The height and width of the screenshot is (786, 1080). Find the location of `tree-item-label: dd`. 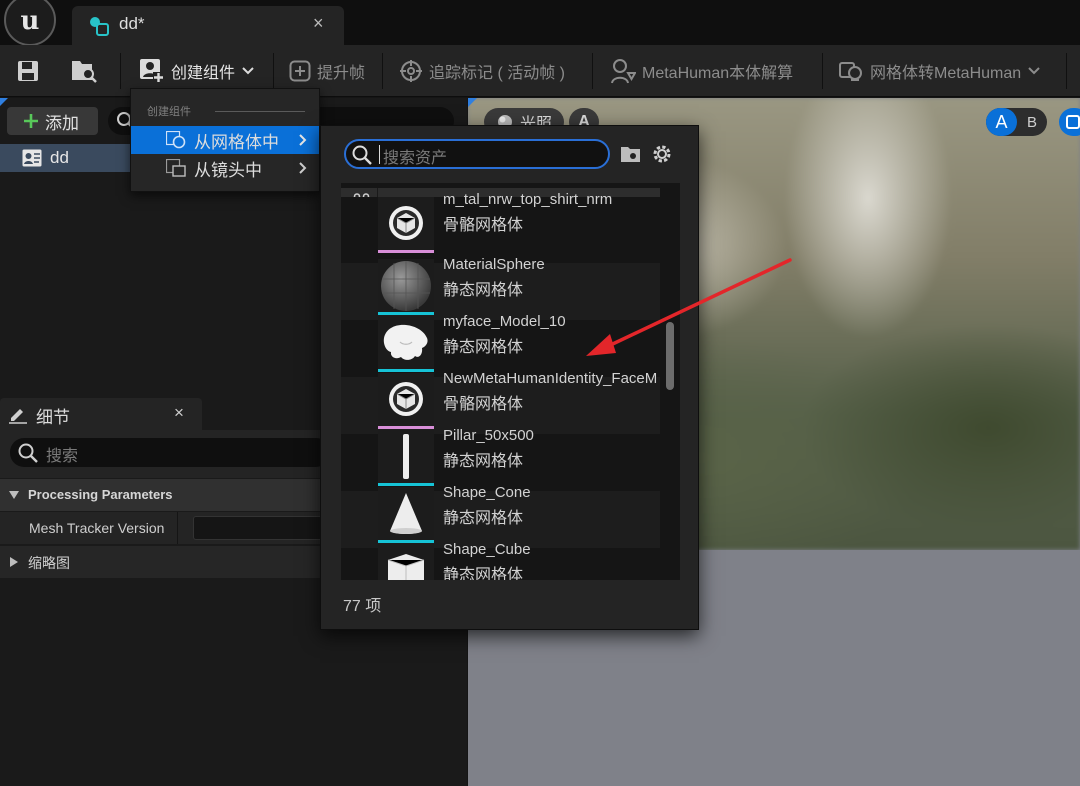

tree-item-label: dd is located at coordinates (59, 157).